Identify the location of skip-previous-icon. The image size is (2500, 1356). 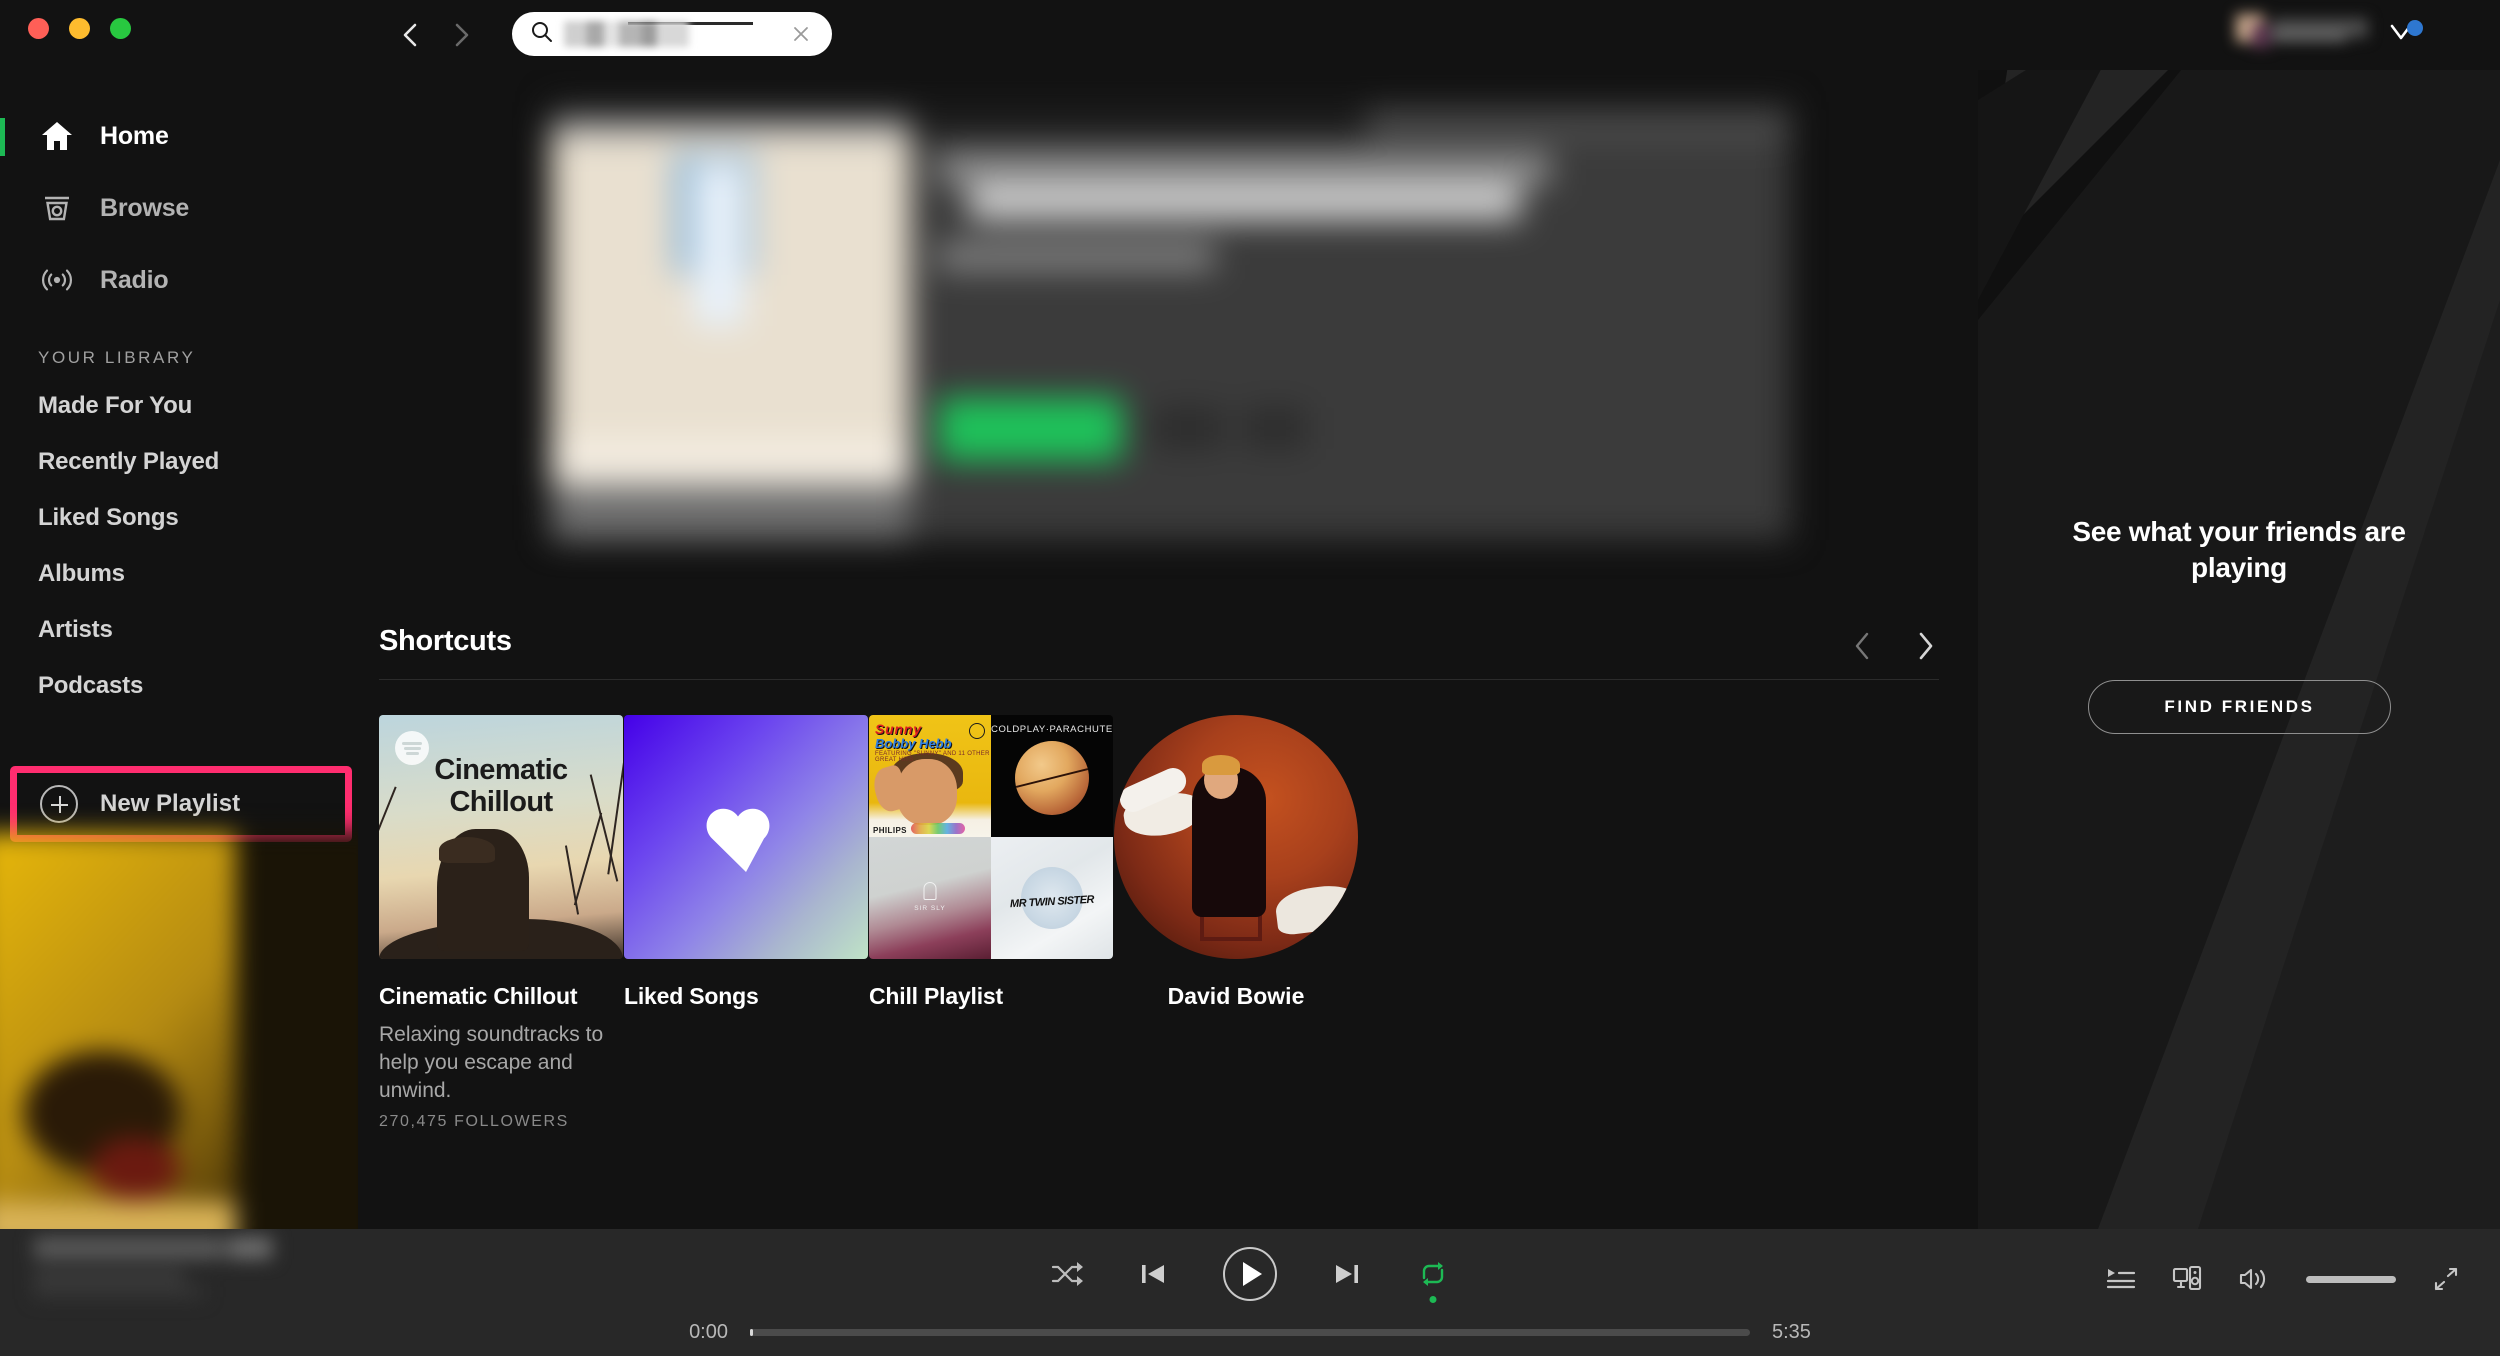
(1153, 1274).